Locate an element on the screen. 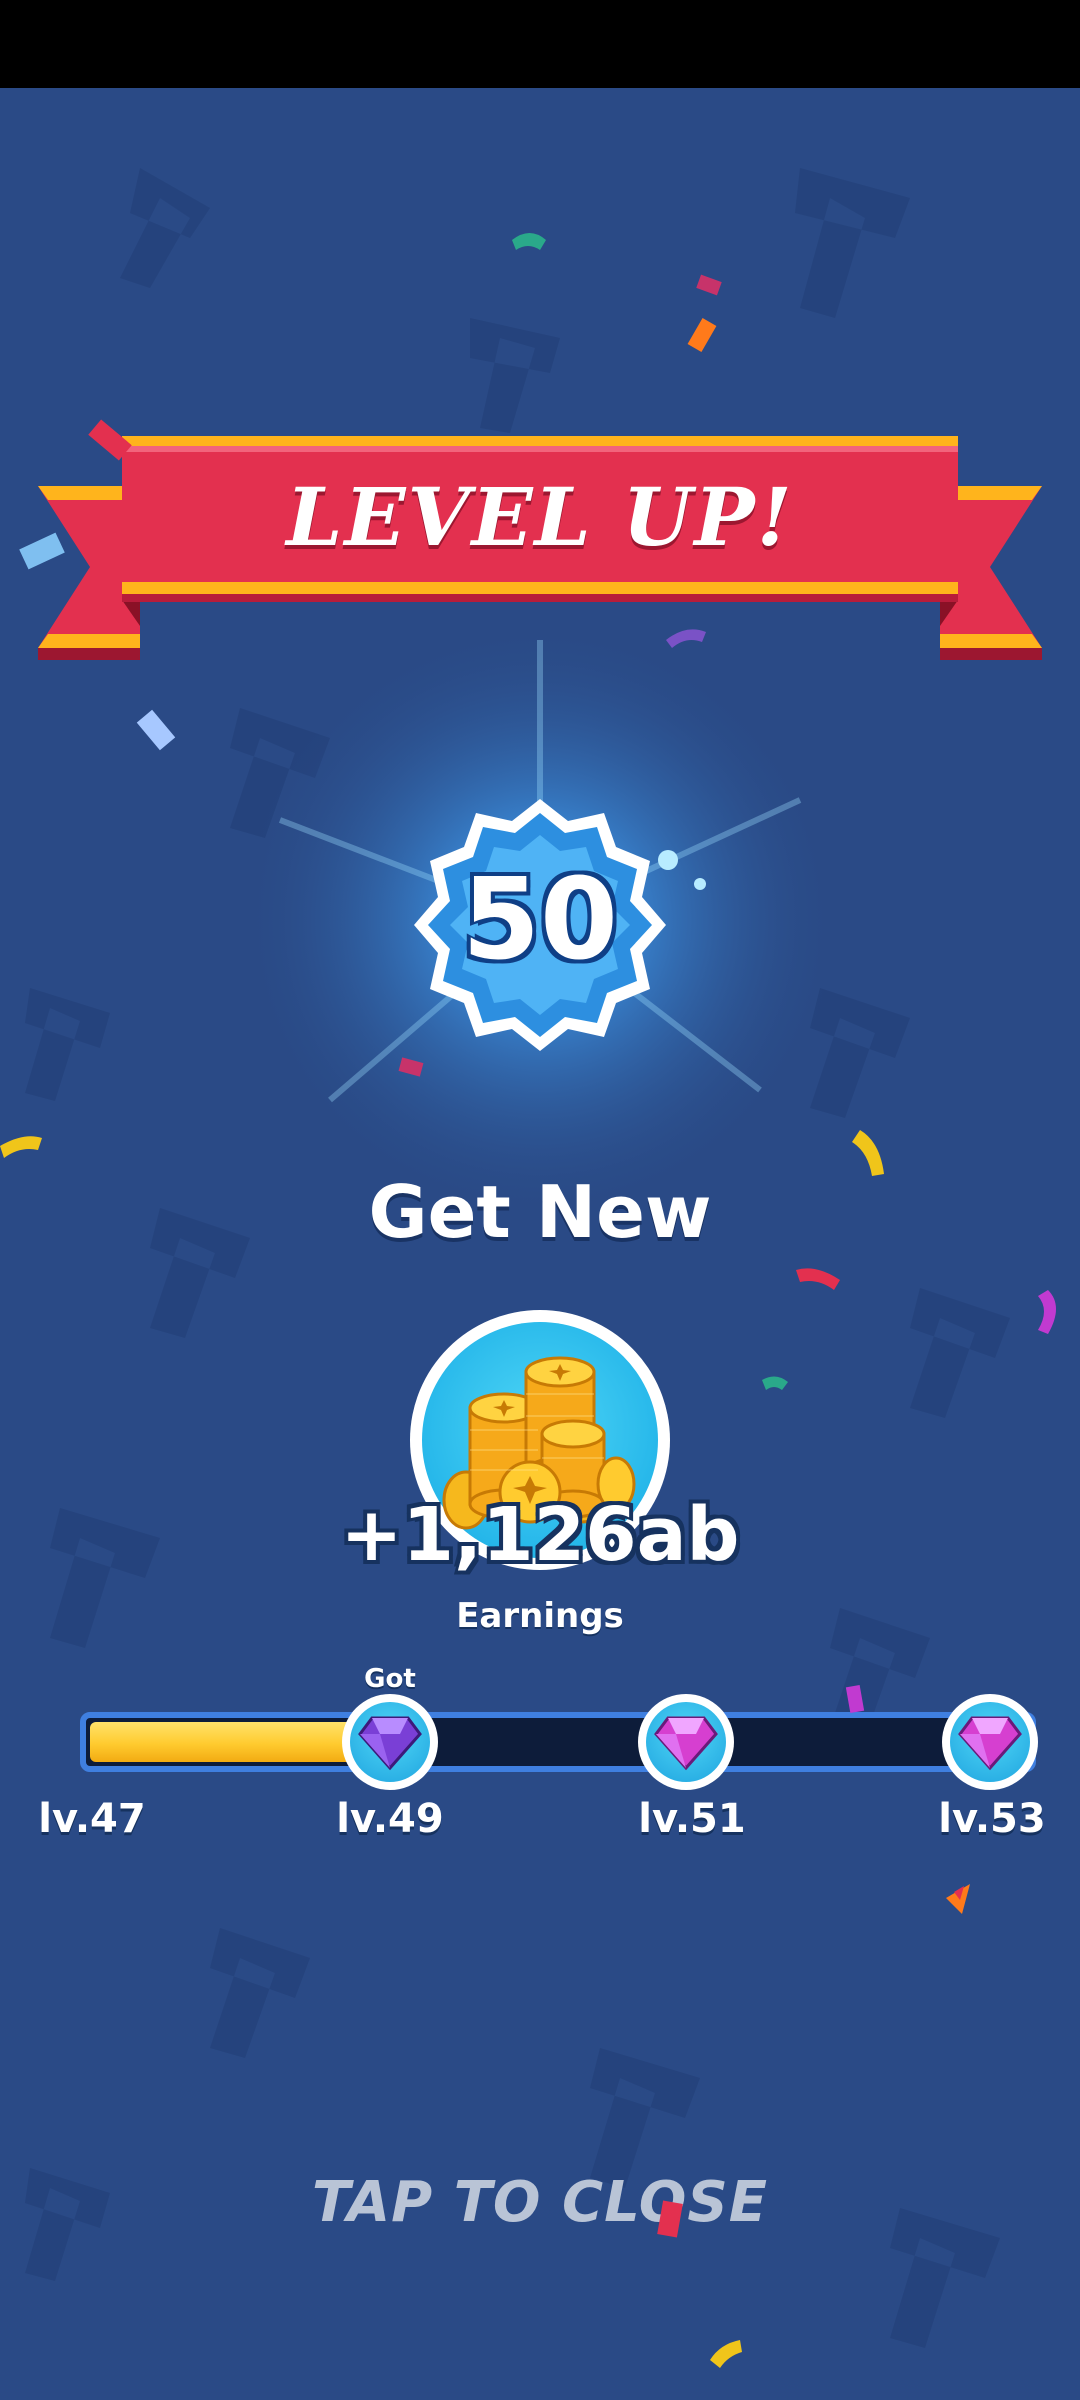 The width and height of the screenshot is (1080, 2400). milestone-gem-lv49 is located at coordinates (390, 1742).